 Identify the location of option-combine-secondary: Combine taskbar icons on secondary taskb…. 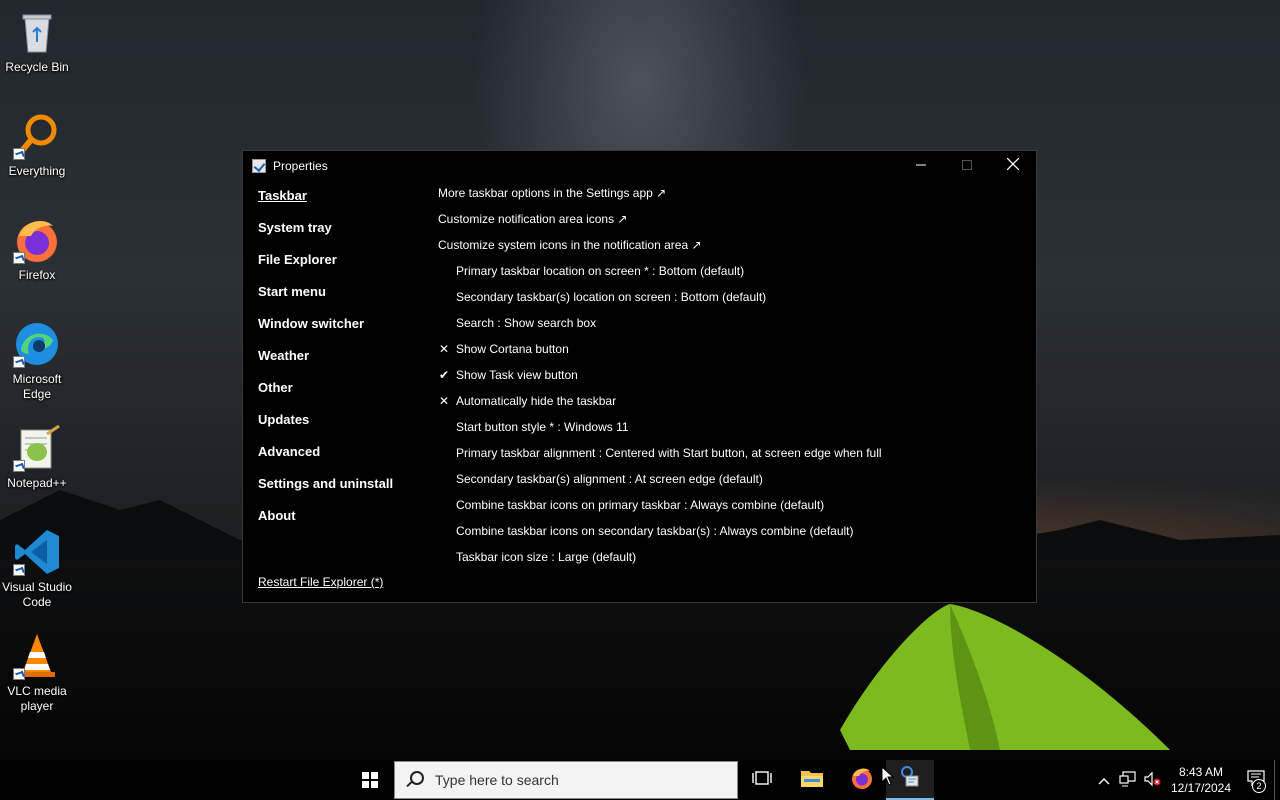
(733, 532).